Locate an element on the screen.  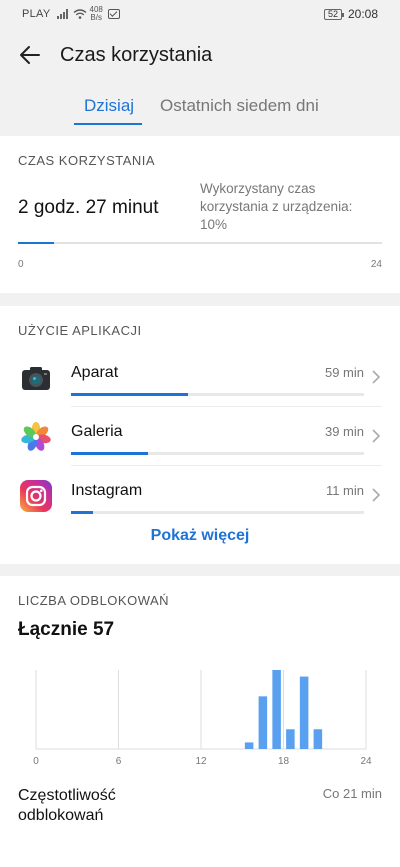
screen-time-axis-min: 0 is located at coordinates (21, 264).